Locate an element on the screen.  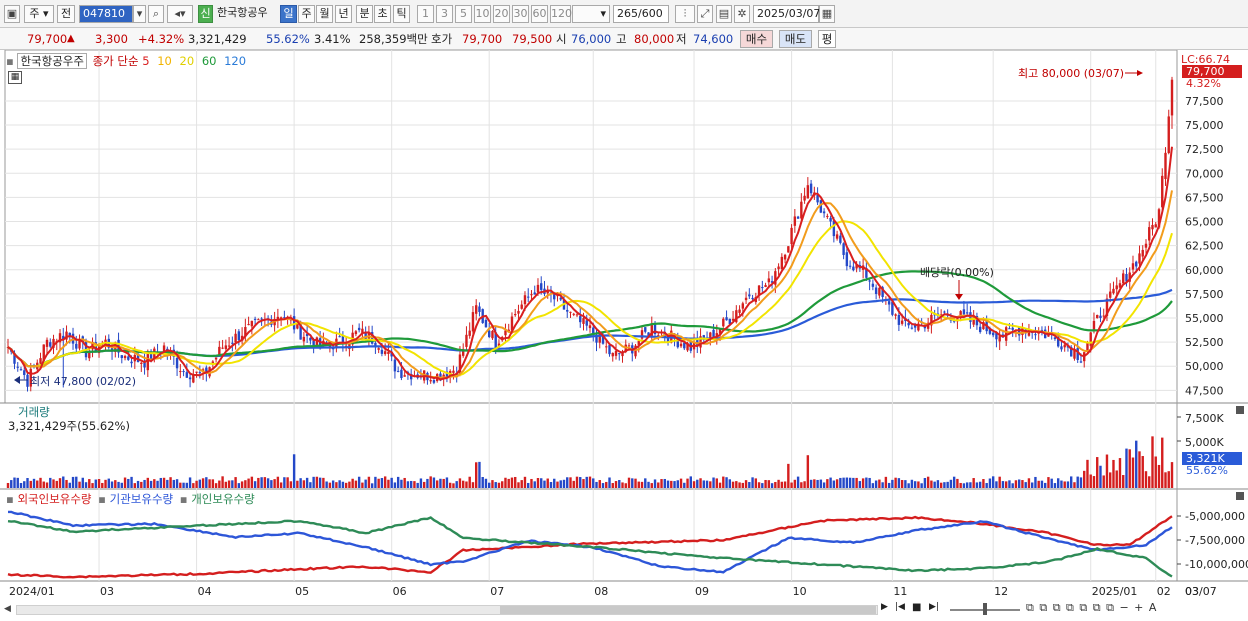
gear-icon: ✲ is located at coordinates (742, 14).